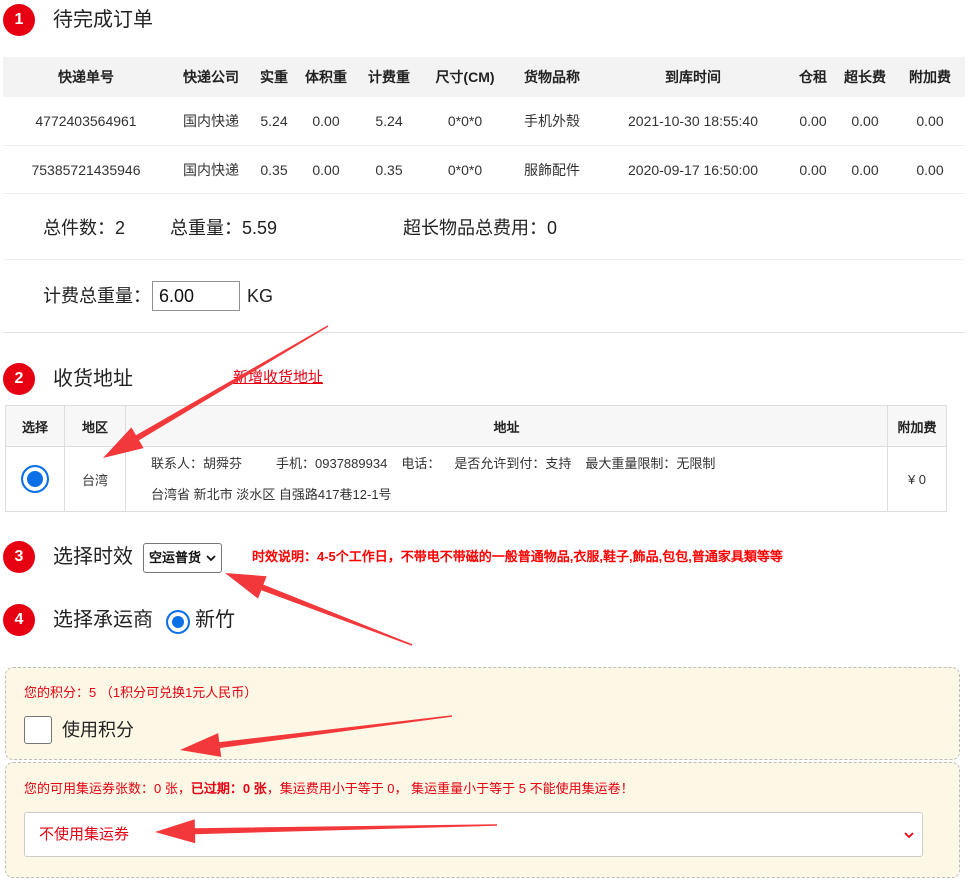 The width and height of the screenshot is (973, 882). I want to click on summary-total-weight-label: 总重量：, so click(206, 228).